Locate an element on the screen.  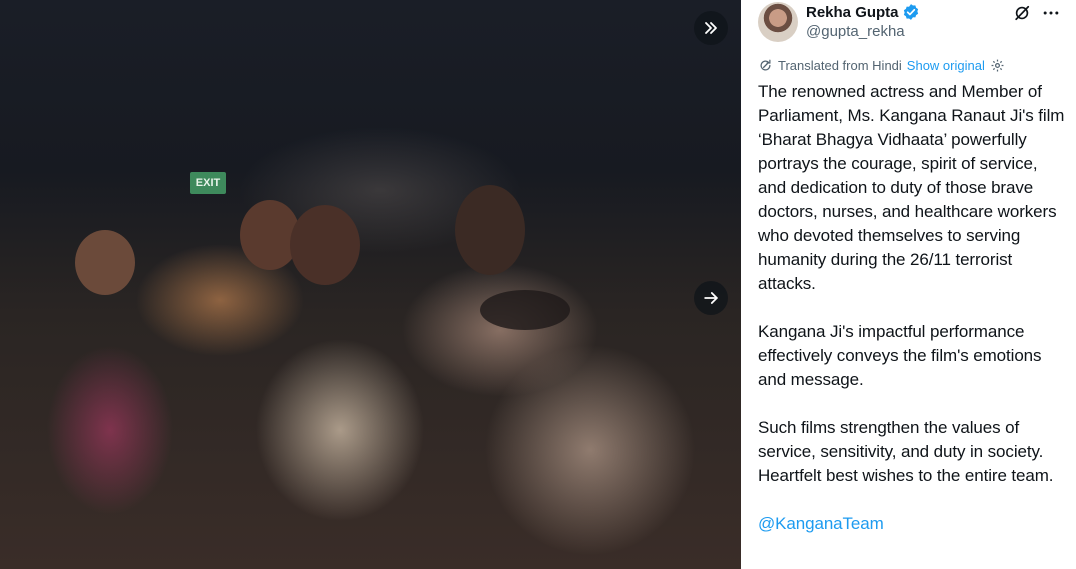
exit-sign: EXIT is located at coordinates (208, 183).